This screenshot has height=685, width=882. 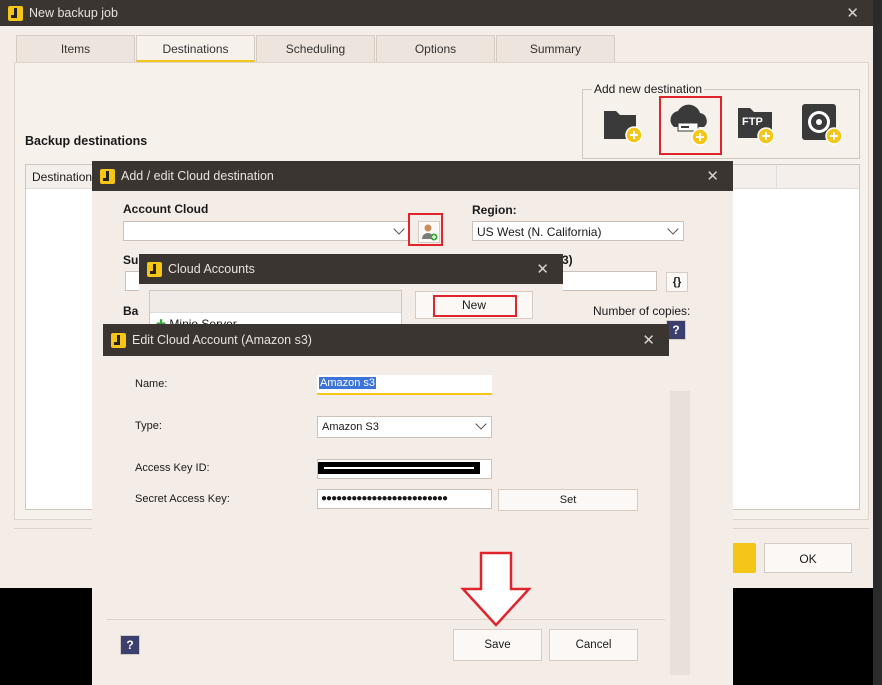 I want to click on cloud-options-panel, so click(x=680, y=533).